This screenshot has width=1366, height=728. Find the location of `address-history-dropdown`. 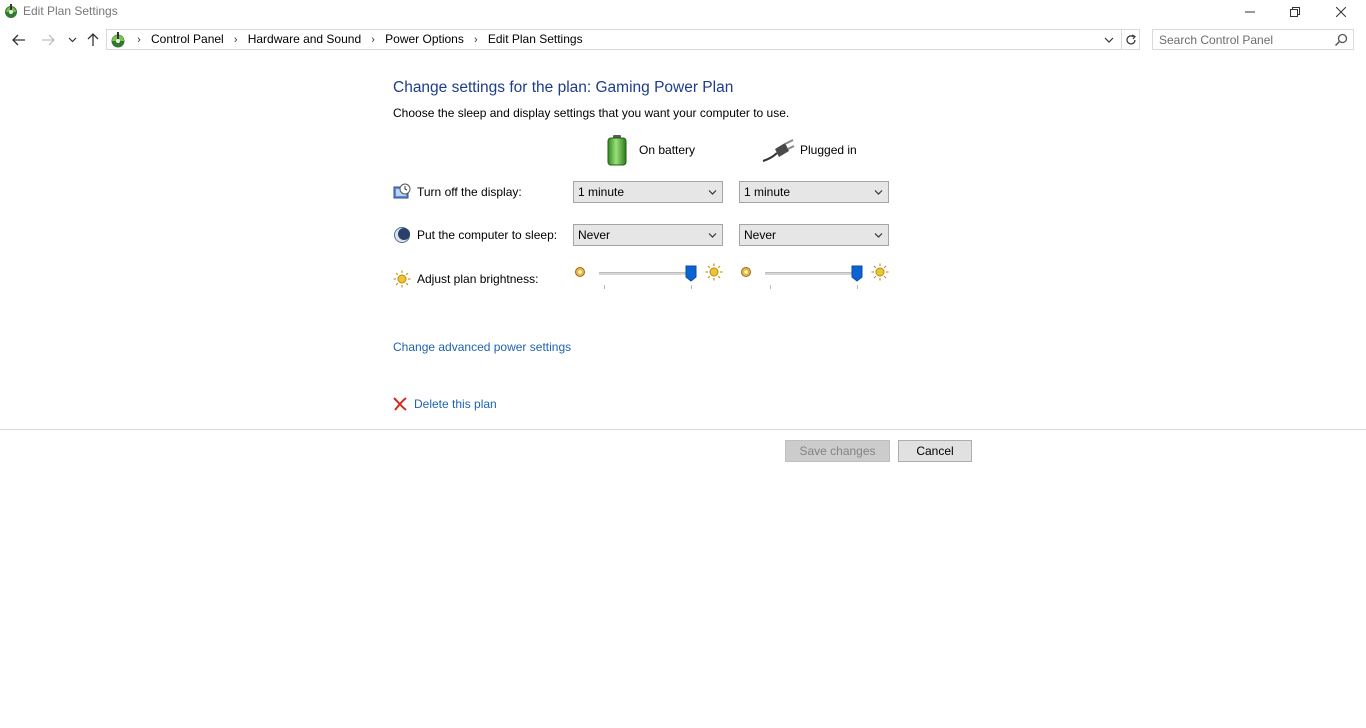

address-history-dropdown is located at coordinates (1109, 39).